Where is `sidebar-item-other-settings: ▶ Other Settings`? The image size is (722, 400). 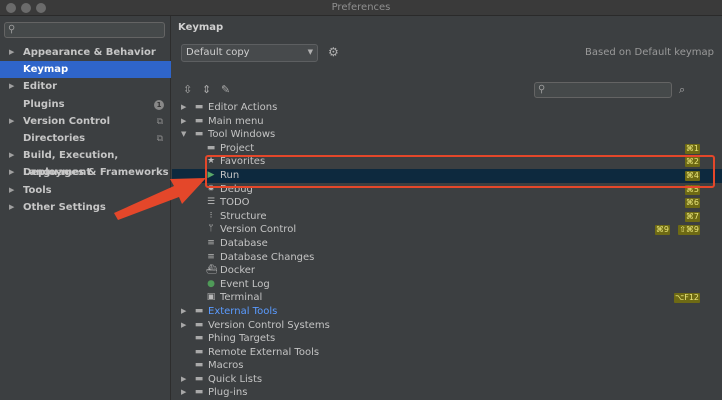
sidebar-item-other-settings: ▶ Other Settings is located at coordinates (85, 207).